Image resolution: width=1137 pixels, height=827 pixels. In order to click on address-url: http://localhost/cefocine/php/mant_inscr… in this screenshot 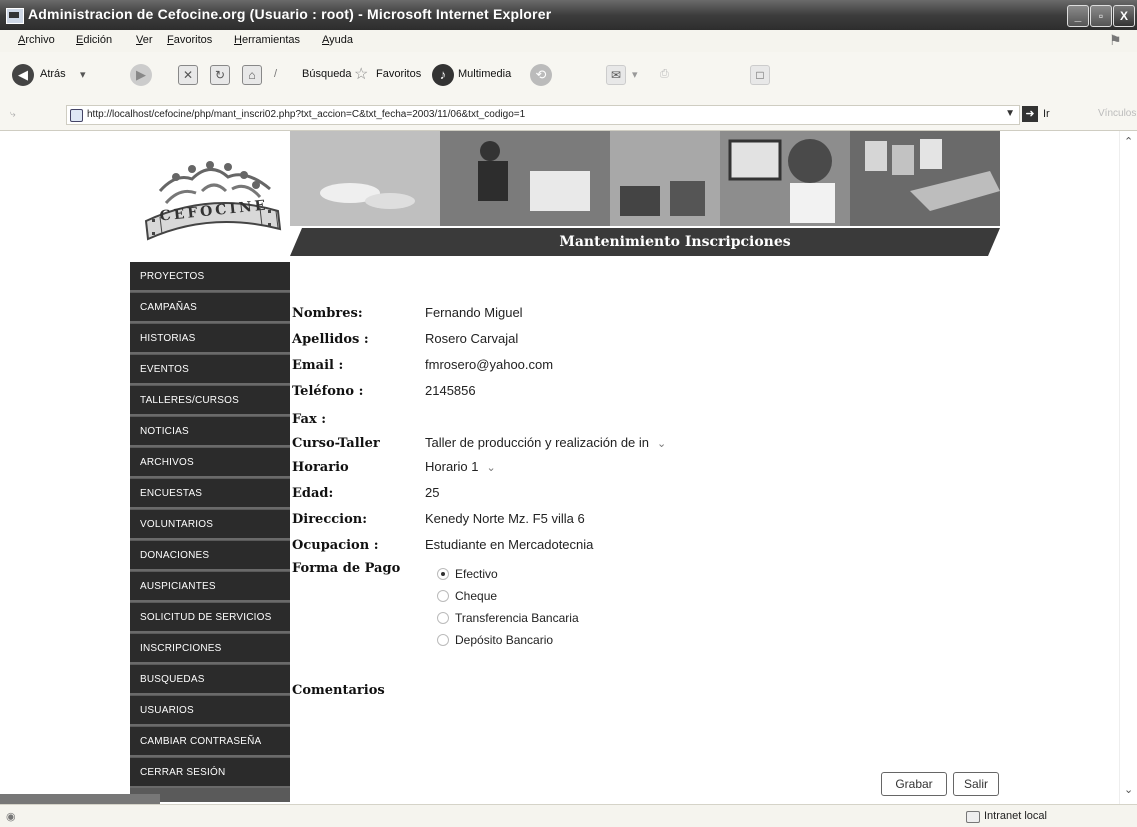, I will do `click(306, 114)`.